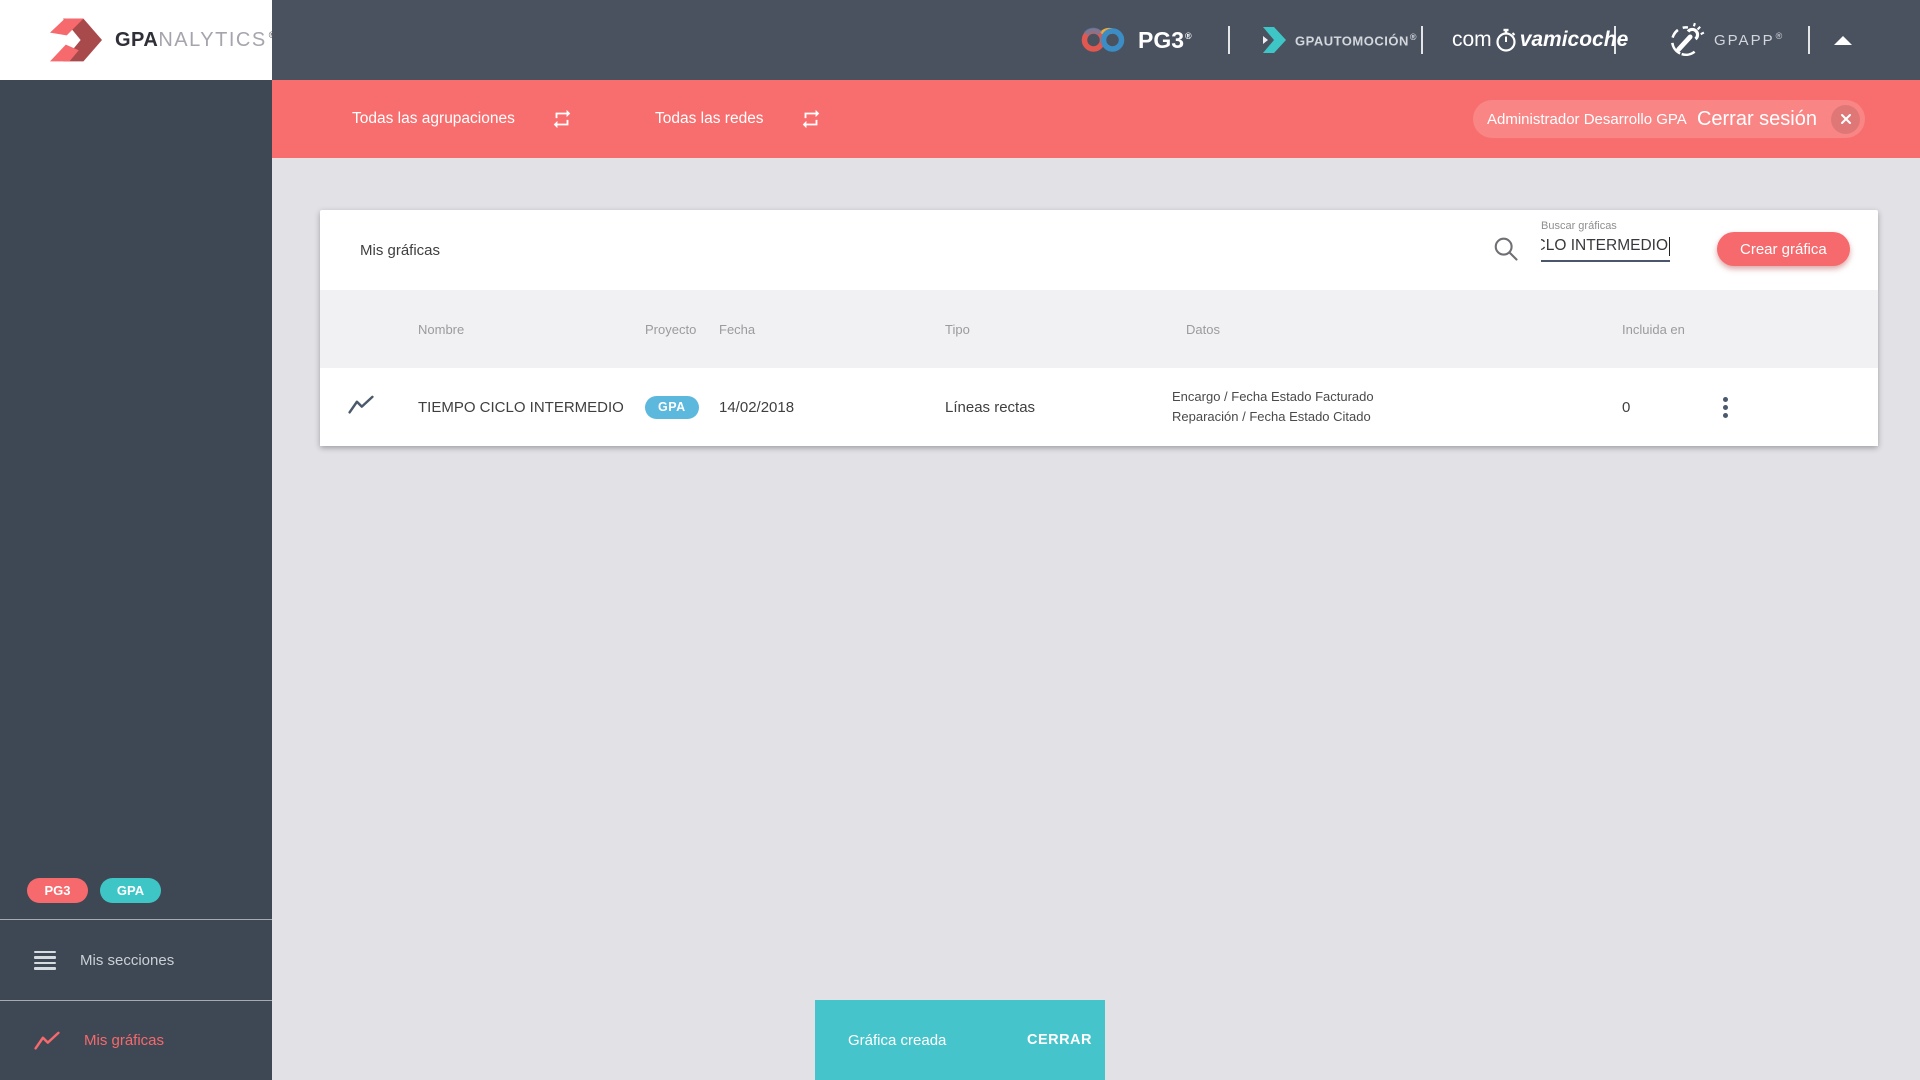 This screenshot has width=1920, height=1080. What do you see at coordinates (124, 1040) in the screenshot?
I see `sidebar-item-label: Mis gráficas` at bounding box center [124, 1040].